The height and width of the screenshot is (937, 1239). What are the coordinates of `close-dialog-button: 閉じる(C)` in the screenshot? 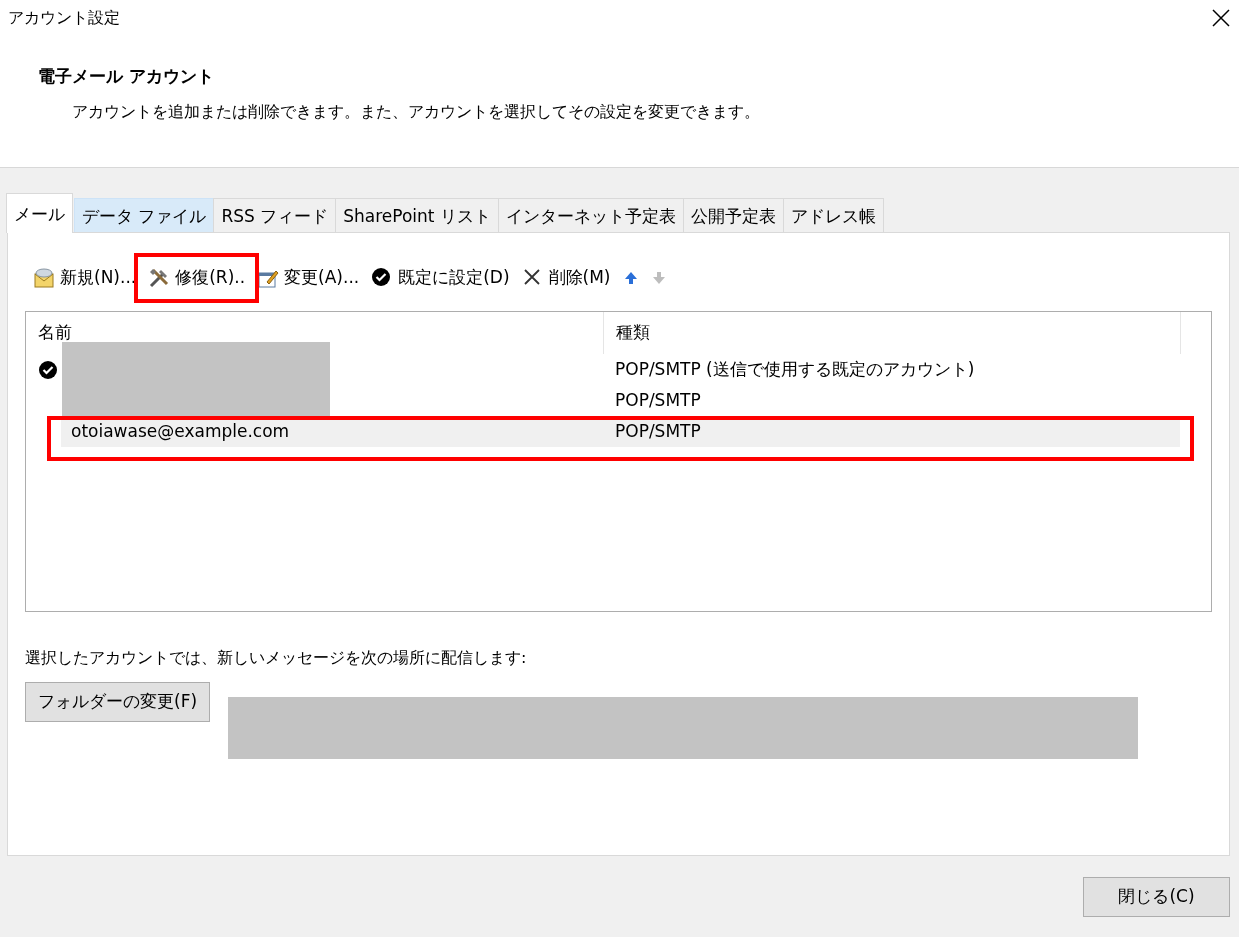 It's located at (1156, 897).